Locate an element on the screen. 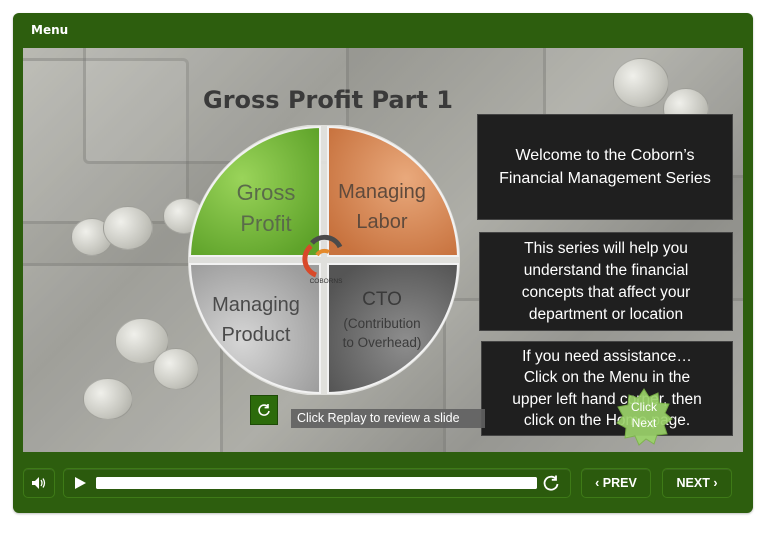 Image resolution: width=767 pixels, height=533 pixels. info-line: Welcome to the Coborn’s is located at coordinates (605, 155).